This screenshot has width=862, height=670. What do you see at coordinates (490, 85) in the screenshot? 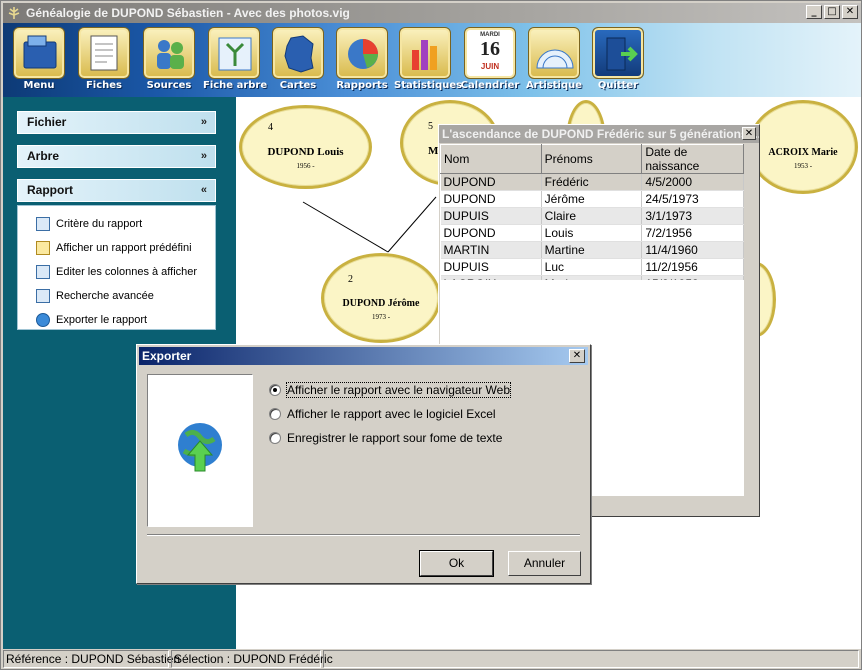
I see `toolbar-calendrier-label: Calendrier` at bounding box center [490, 85].